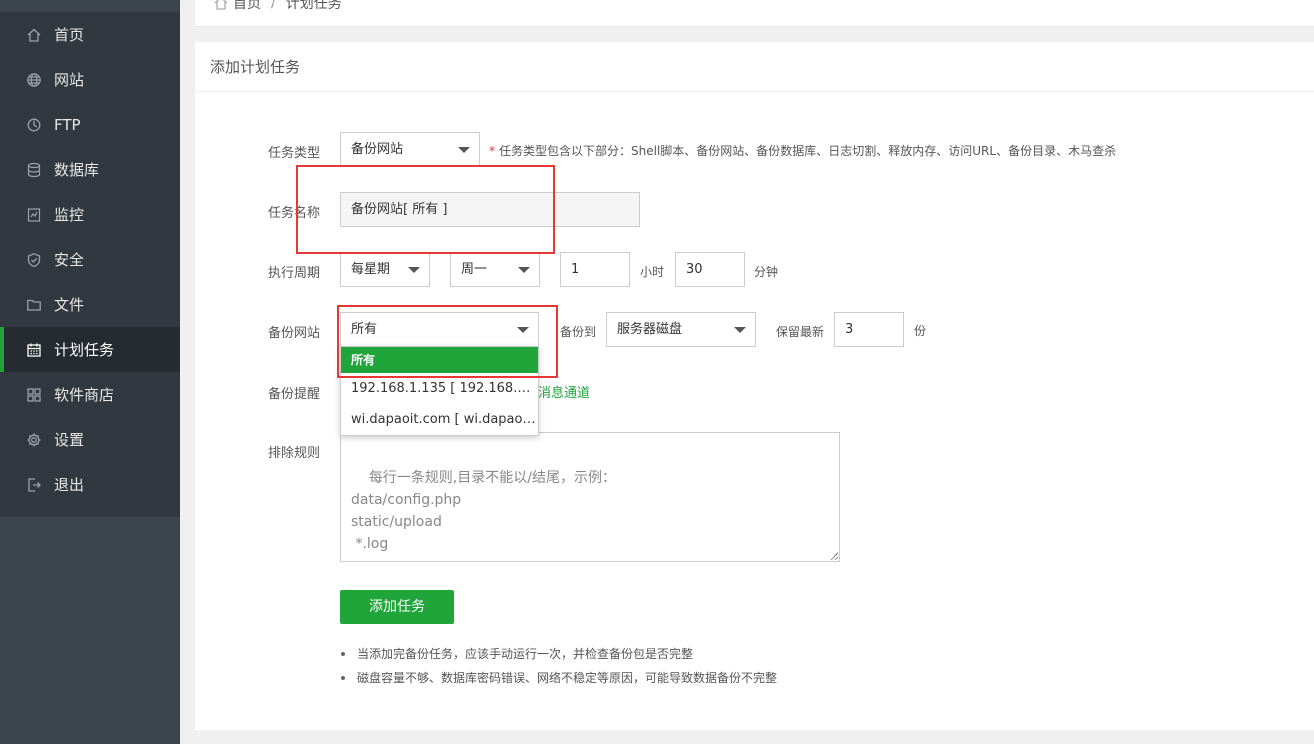 Image resolution: width=1314 pixels, height=744 pixels. Describe the element at coordinates (34, 125) in the screenshot. I see `ftp-icon` at that location.